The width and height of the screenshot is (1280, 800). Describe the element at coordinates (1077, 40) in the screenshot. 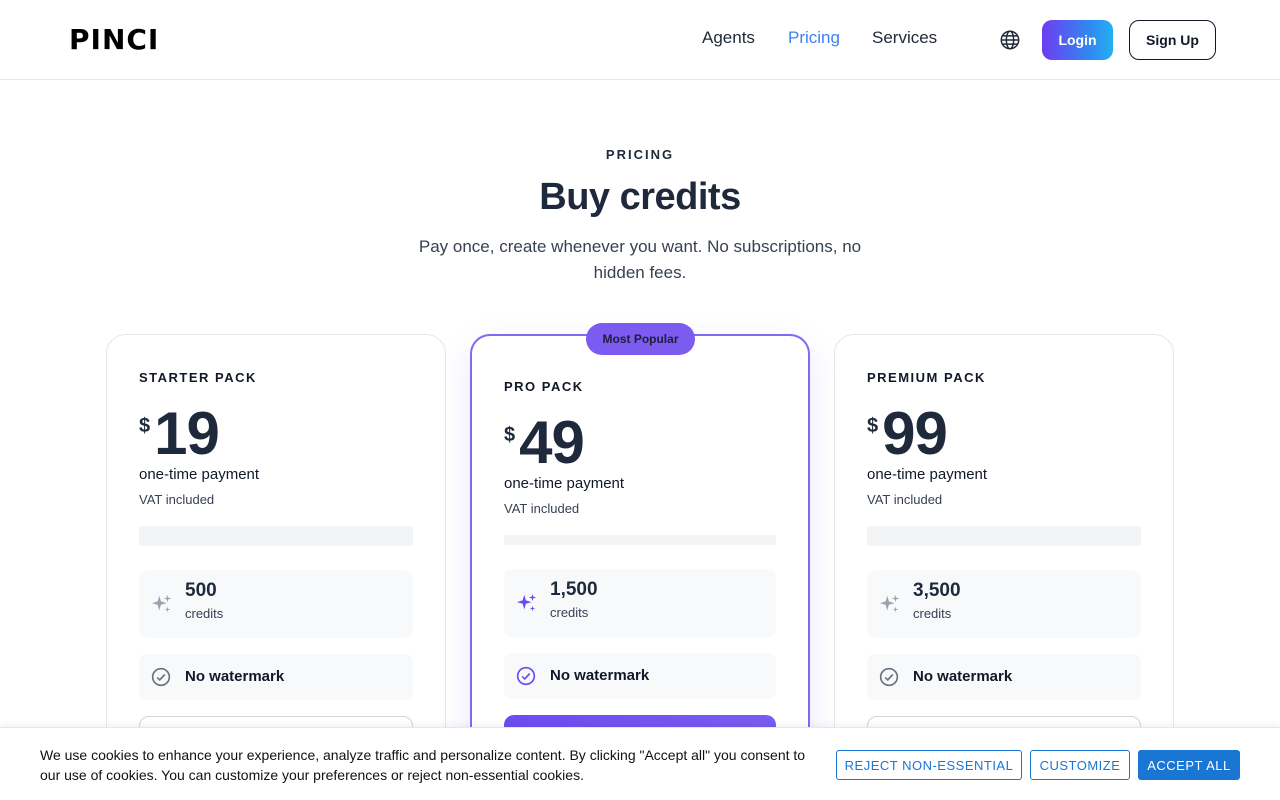

I see `login-button: Login` at that location.